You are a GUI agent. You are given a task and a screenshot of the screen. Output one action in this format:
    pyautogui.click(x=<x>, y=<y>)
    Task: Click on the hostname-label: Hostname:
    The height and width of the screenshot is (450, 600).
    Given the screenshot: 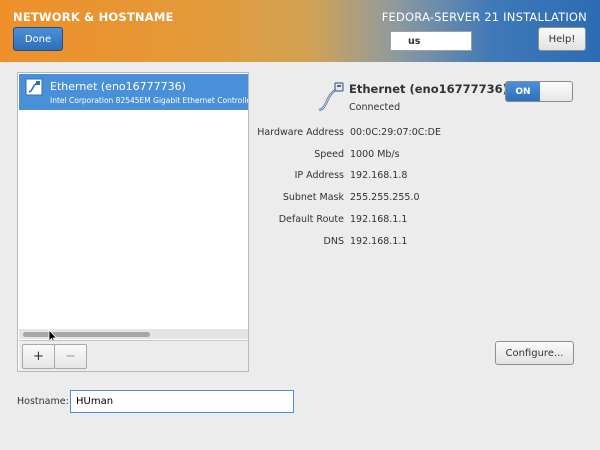 What is the action you would take?
    pyautogui.click(x=43, y=401)
    